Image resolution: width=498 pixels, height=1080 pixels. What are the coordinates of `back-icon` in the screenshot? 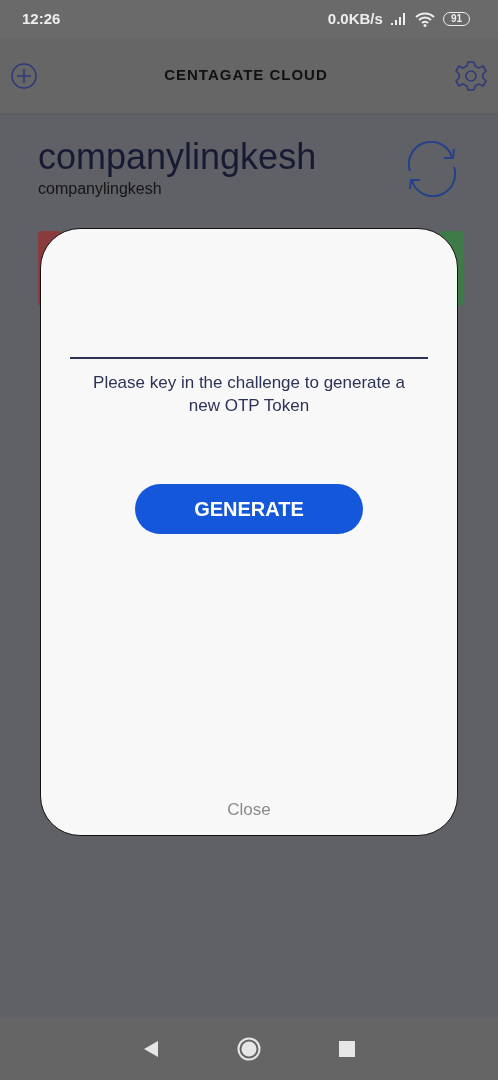 It's located at (151, 1049).